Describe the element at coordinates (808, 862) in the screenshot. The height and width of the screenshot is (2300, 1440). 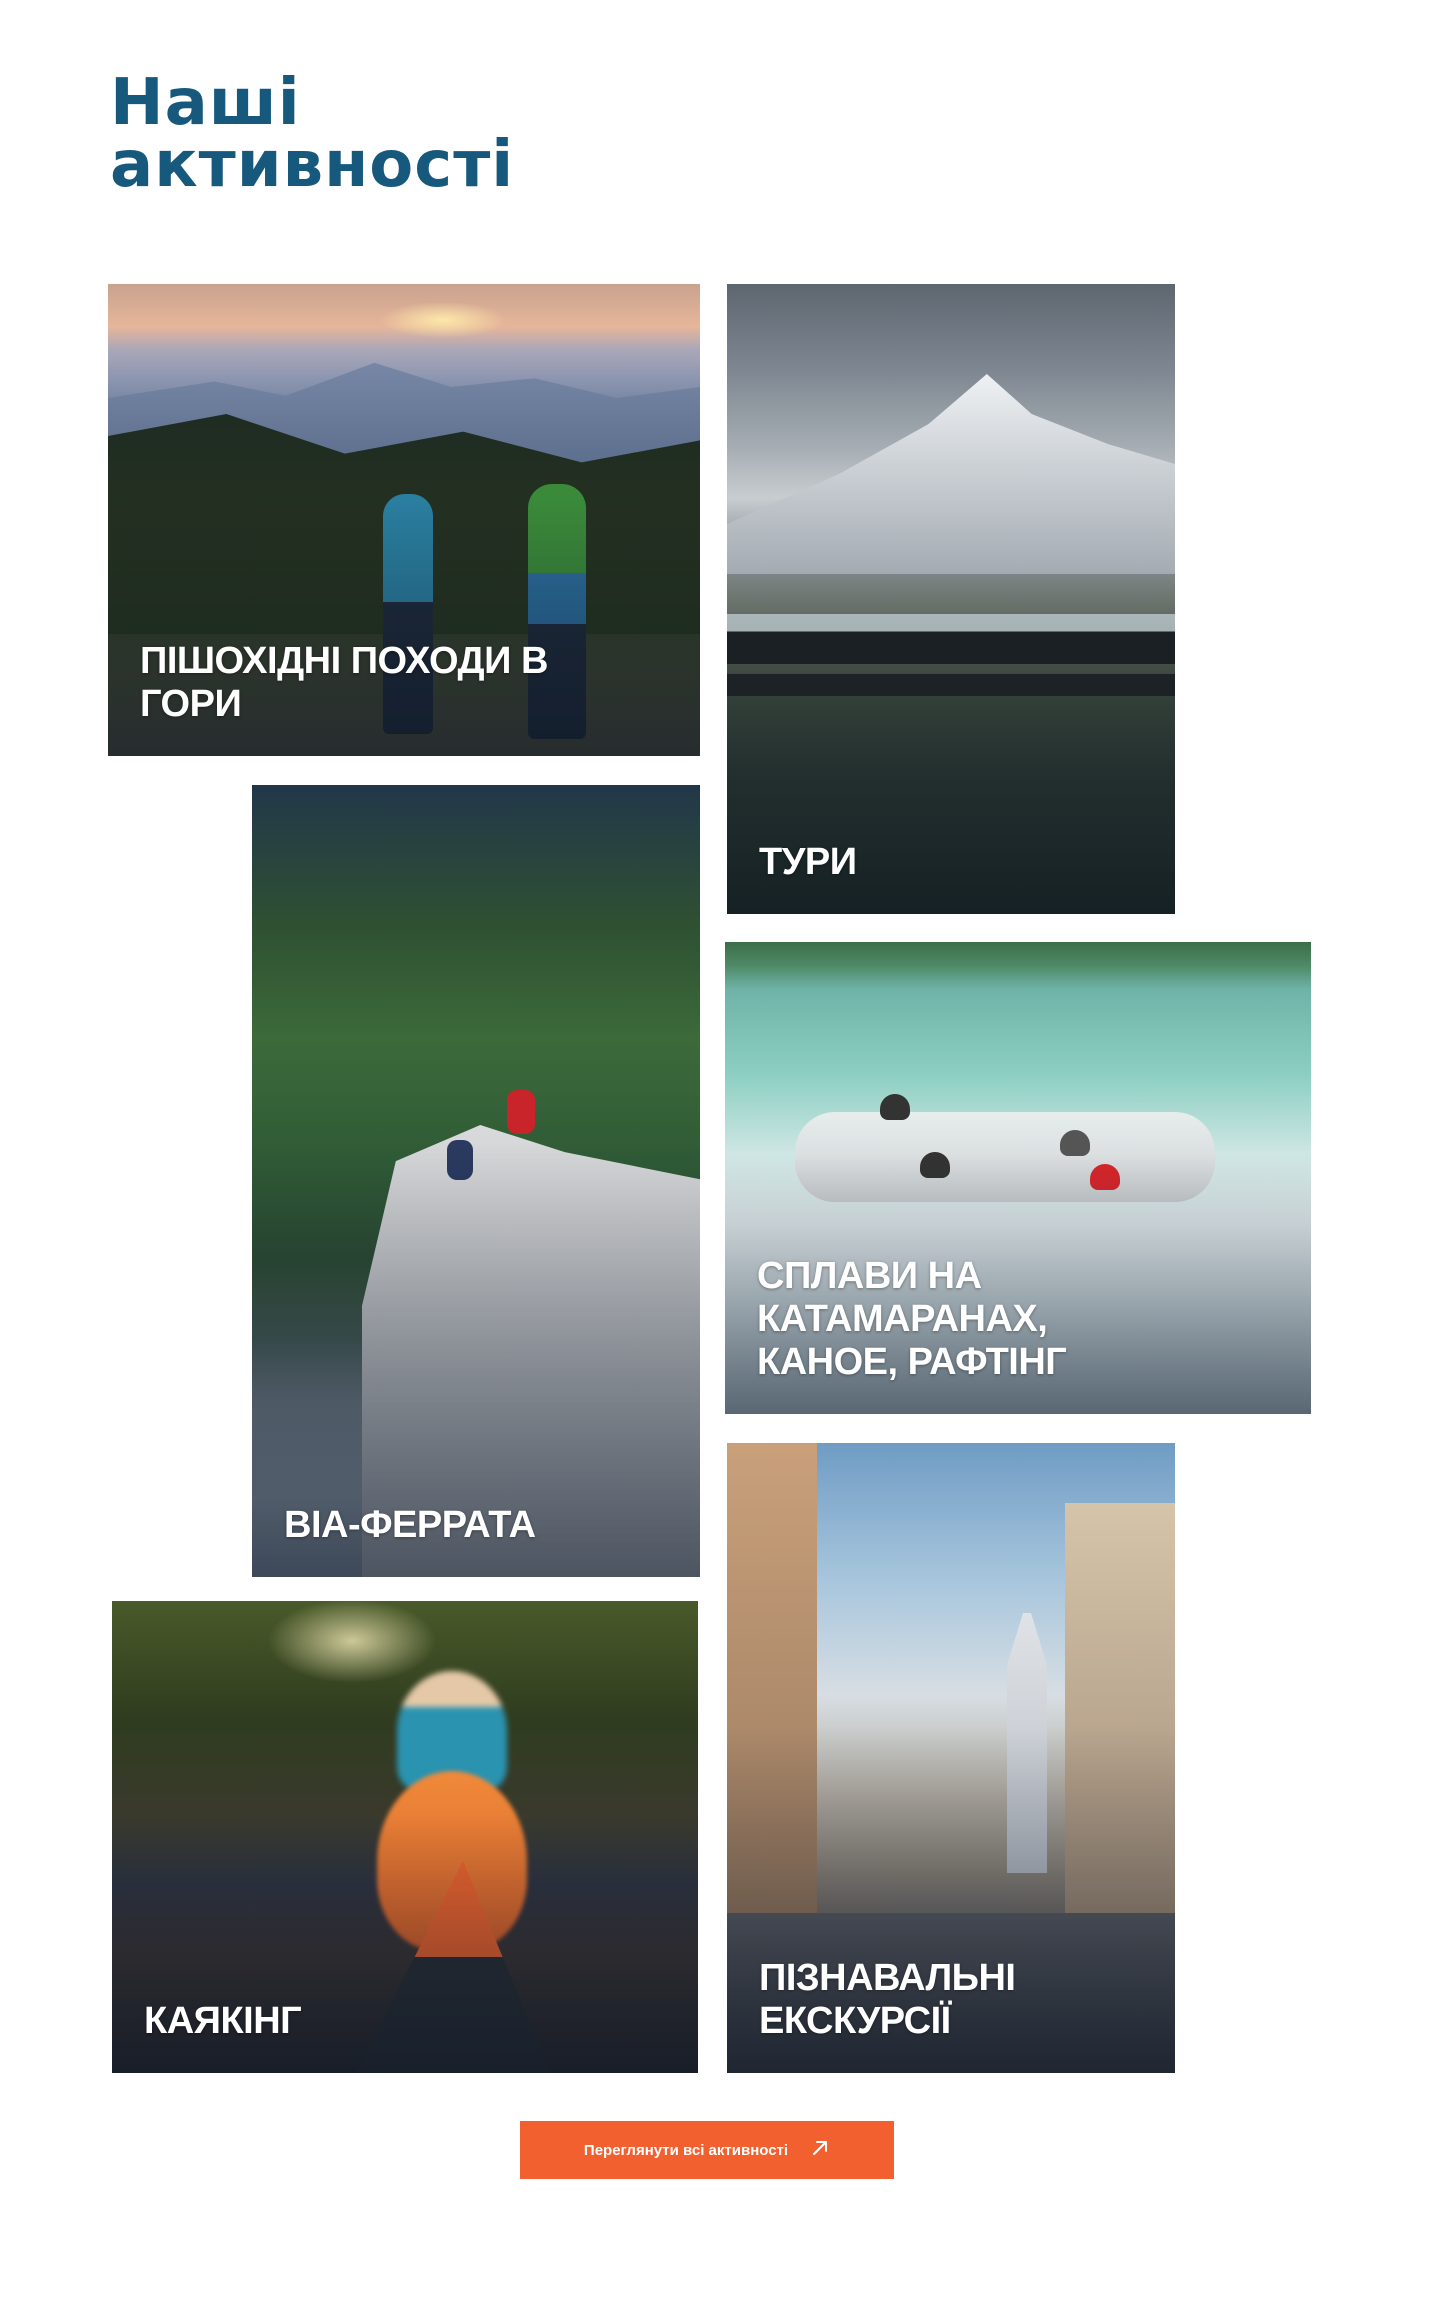
I see `activity-label: ТУРИ` at that location.